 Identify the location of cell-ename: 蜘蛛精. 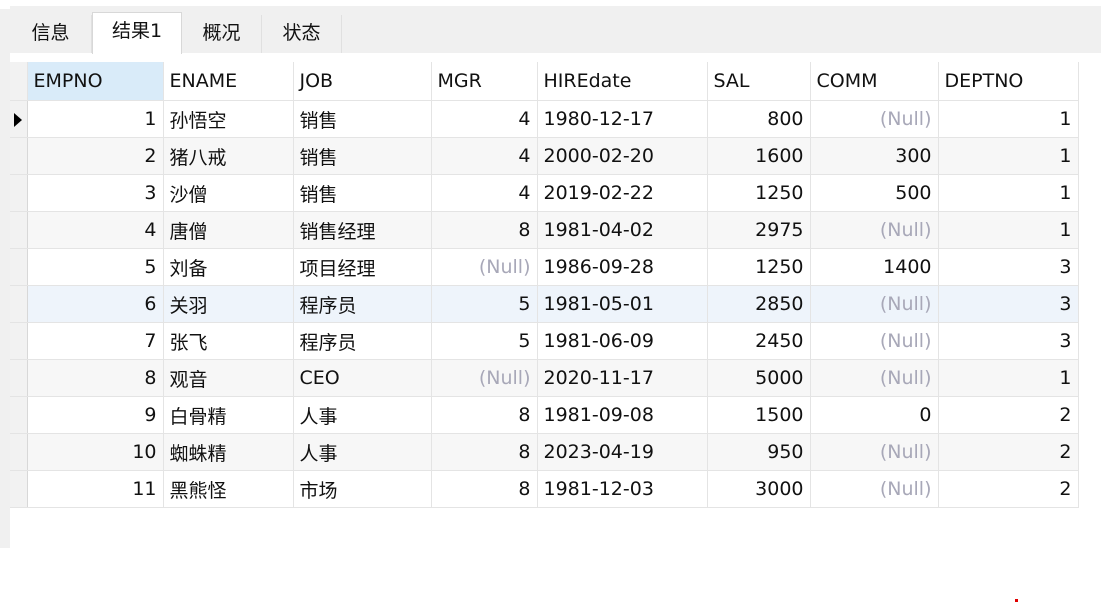
(228, 452).